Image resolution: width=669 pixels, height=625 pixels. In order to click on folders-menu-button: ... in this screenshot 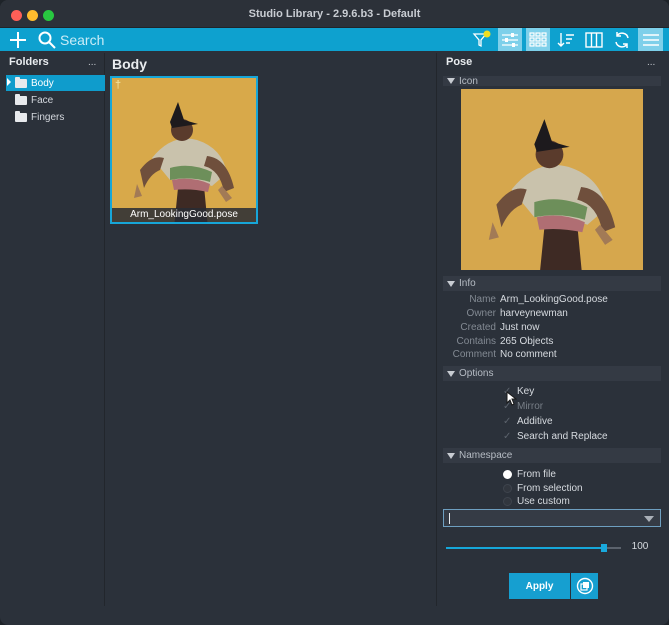, I will do `click(92, 62)`.